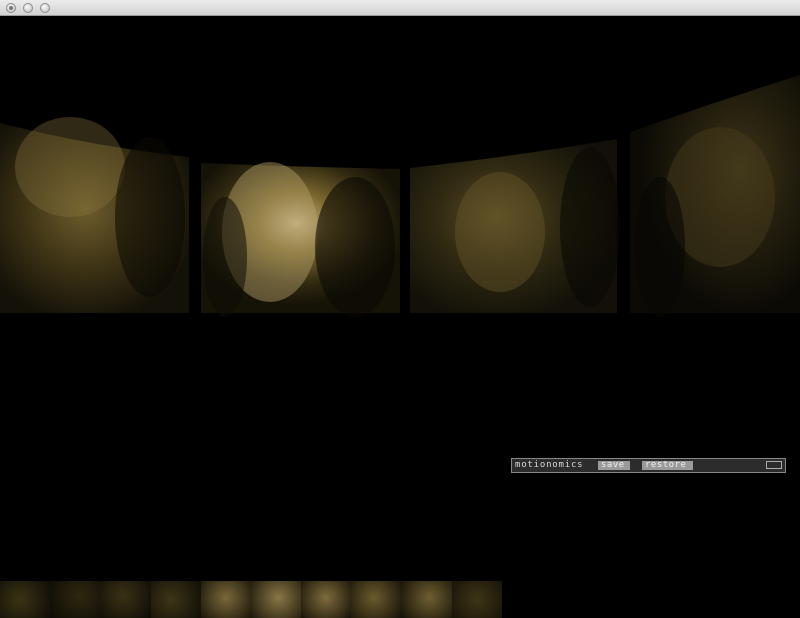 This screenshot has width=800, height=618. I want to click on motionomics-control-panel: motionomics save restore, so click(648, 465).